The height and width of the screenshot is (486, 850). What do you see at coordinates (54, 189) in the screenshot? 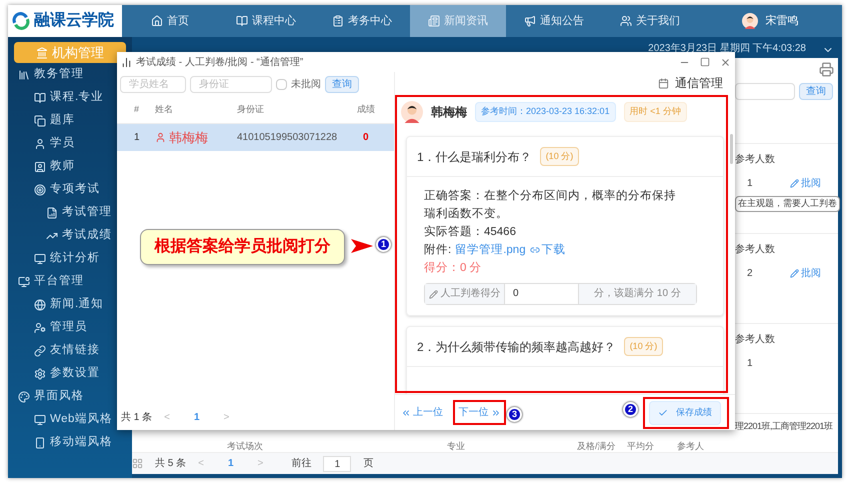
I see `sidebar-item: 专项考试` at bounding box center [54, 189].